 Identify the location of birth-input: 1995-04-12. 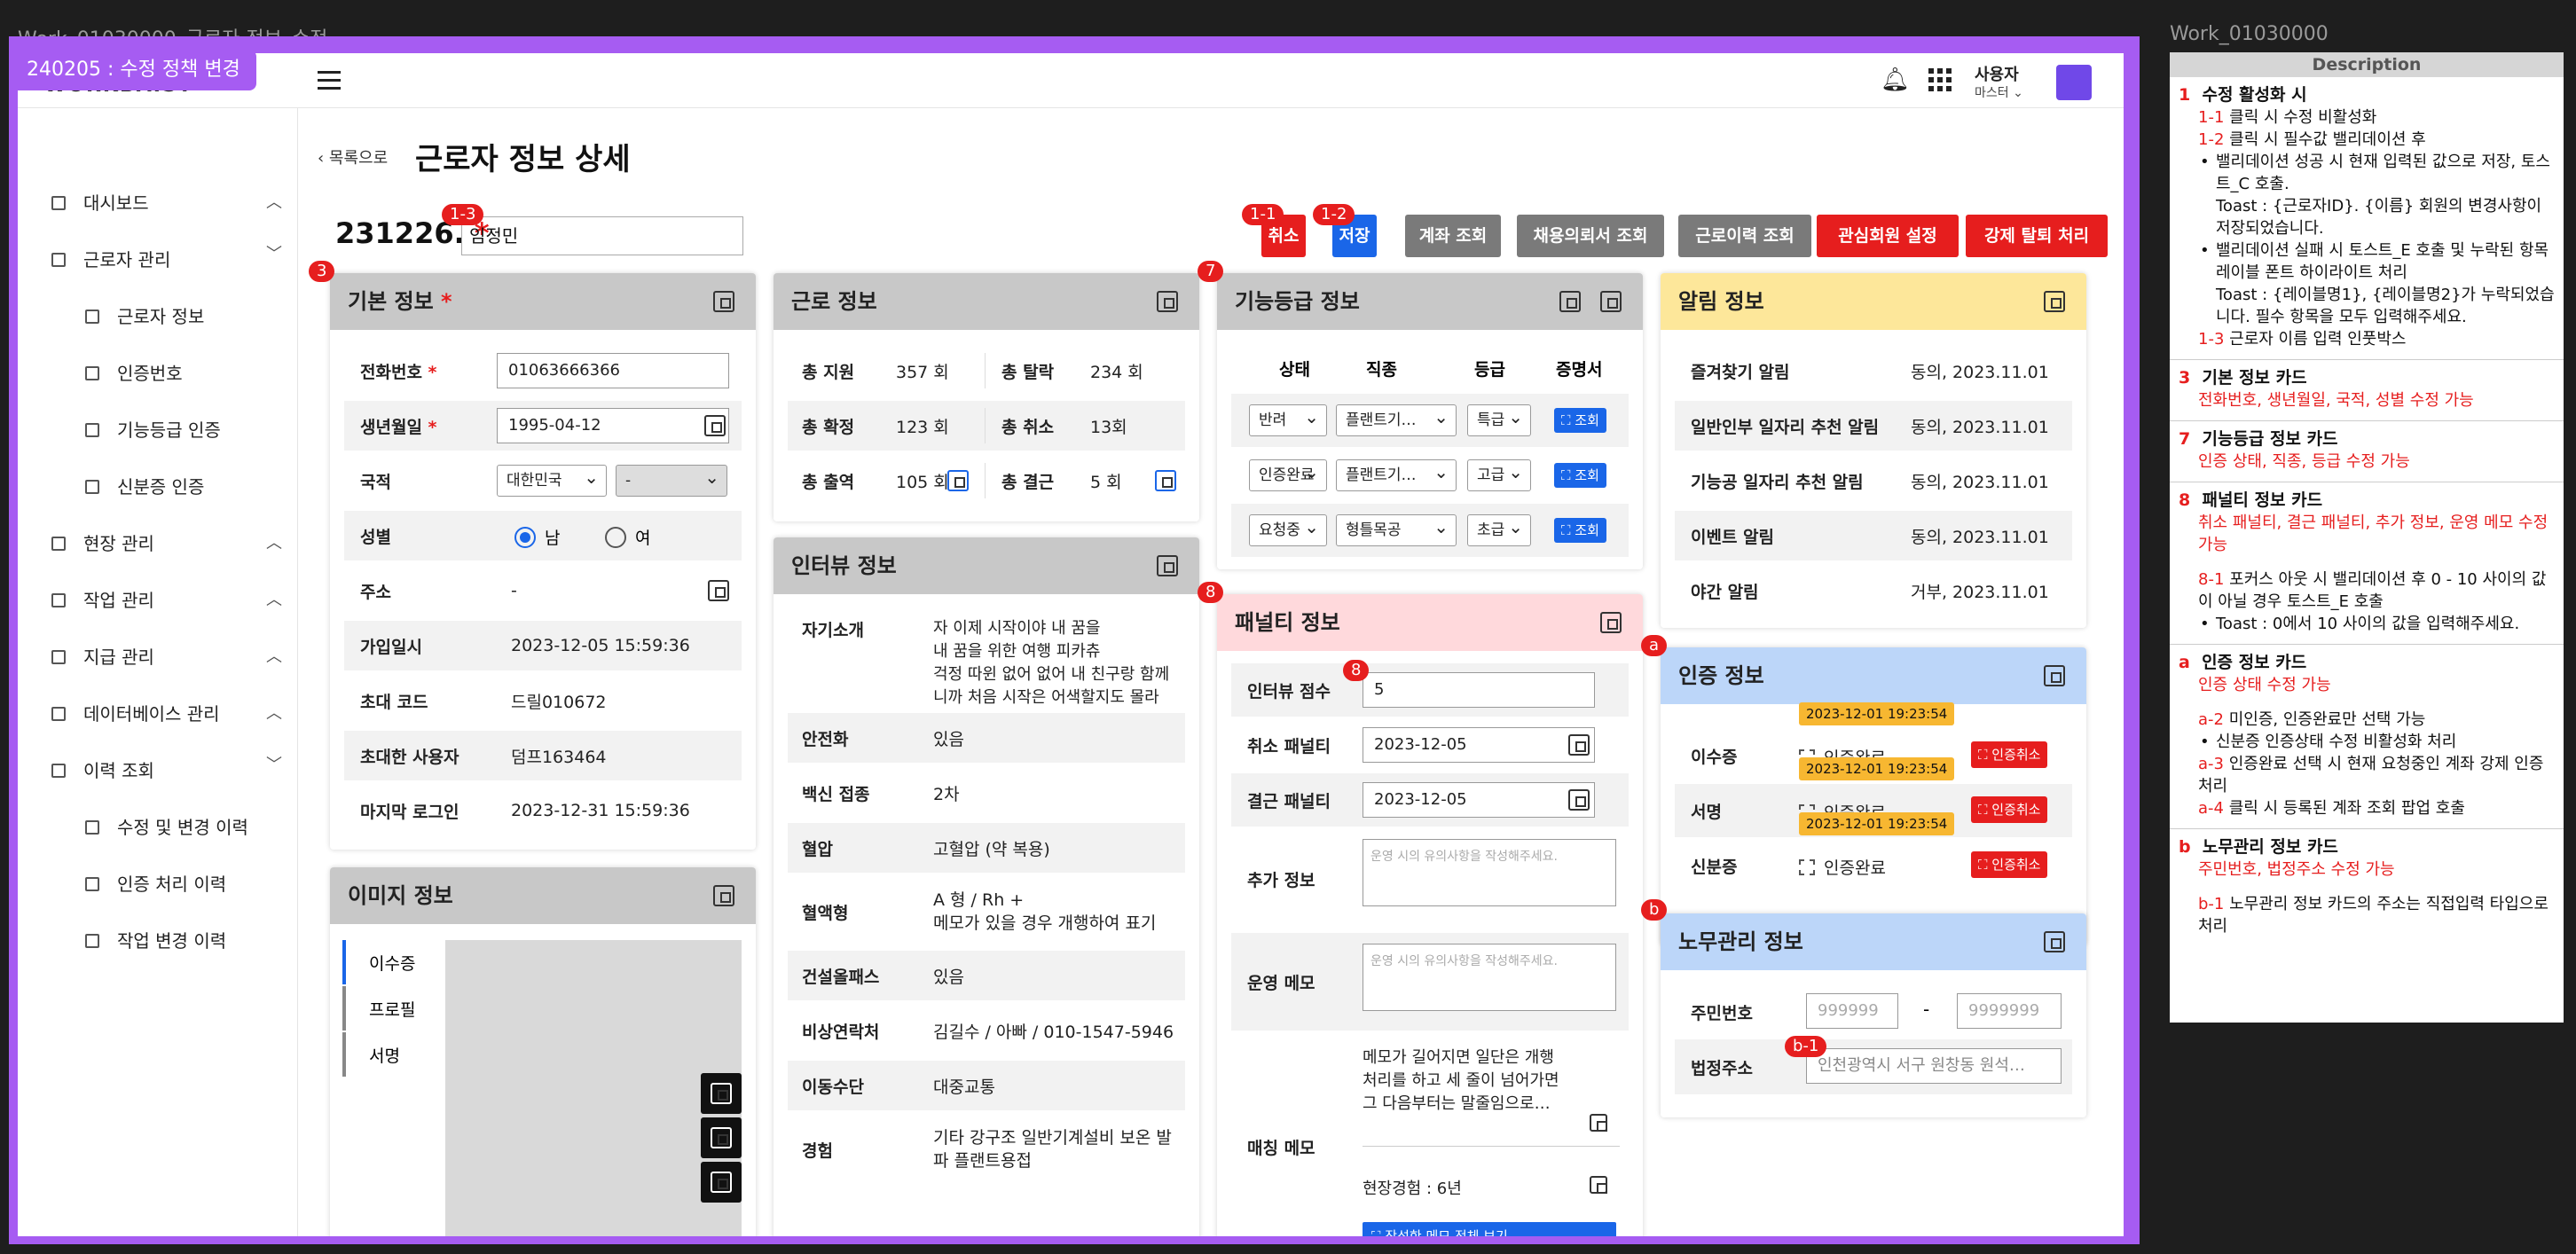
(613, 425).